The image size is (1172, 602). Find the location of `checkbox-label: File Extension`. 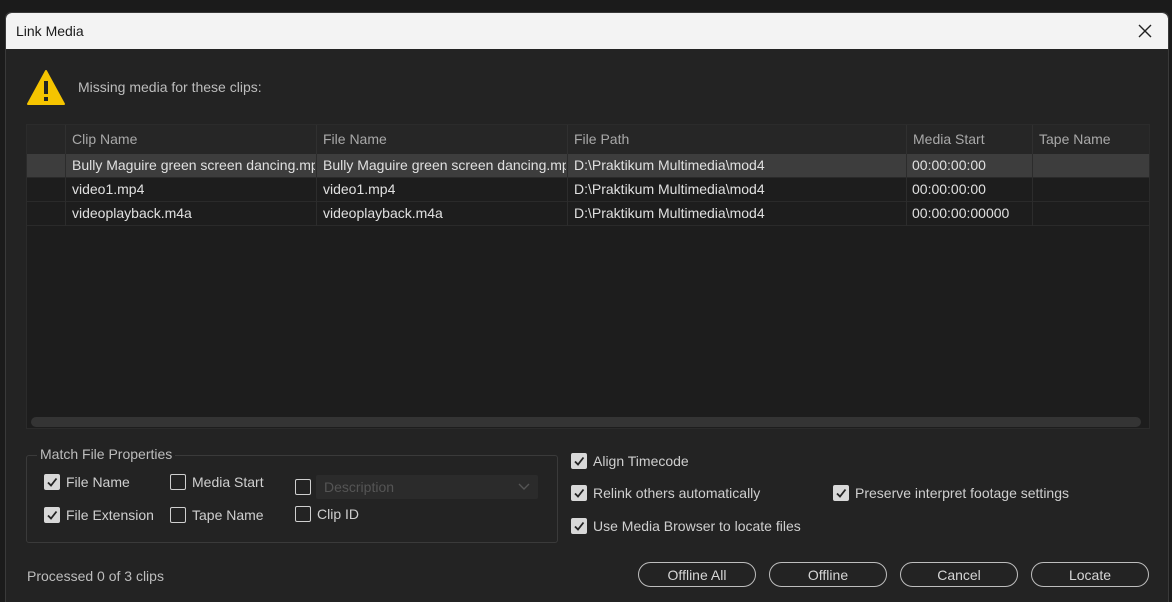

checkbox-label: File Extension is located at coordinates (110, 515).